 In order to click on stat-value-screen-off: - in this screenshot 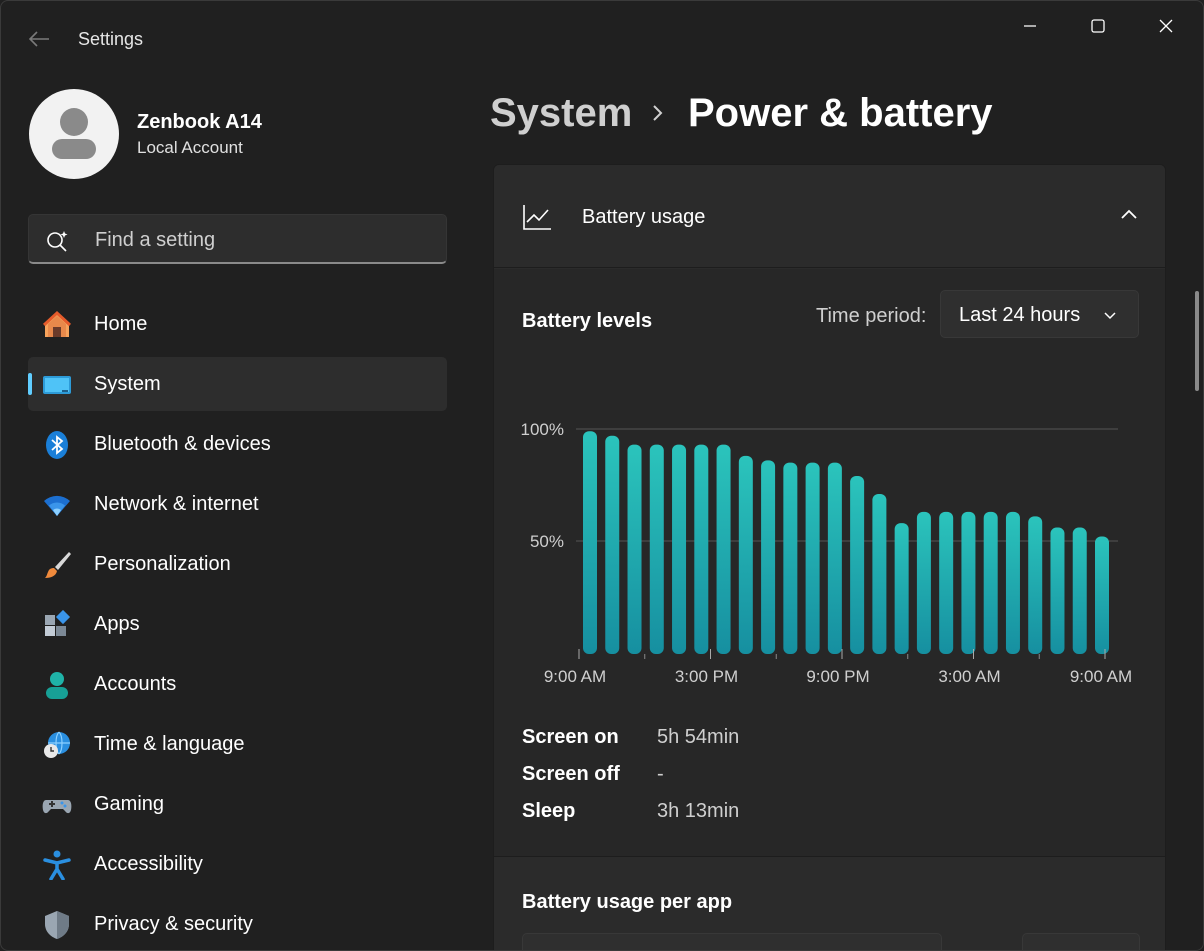, I will do `click(660, 774)`.